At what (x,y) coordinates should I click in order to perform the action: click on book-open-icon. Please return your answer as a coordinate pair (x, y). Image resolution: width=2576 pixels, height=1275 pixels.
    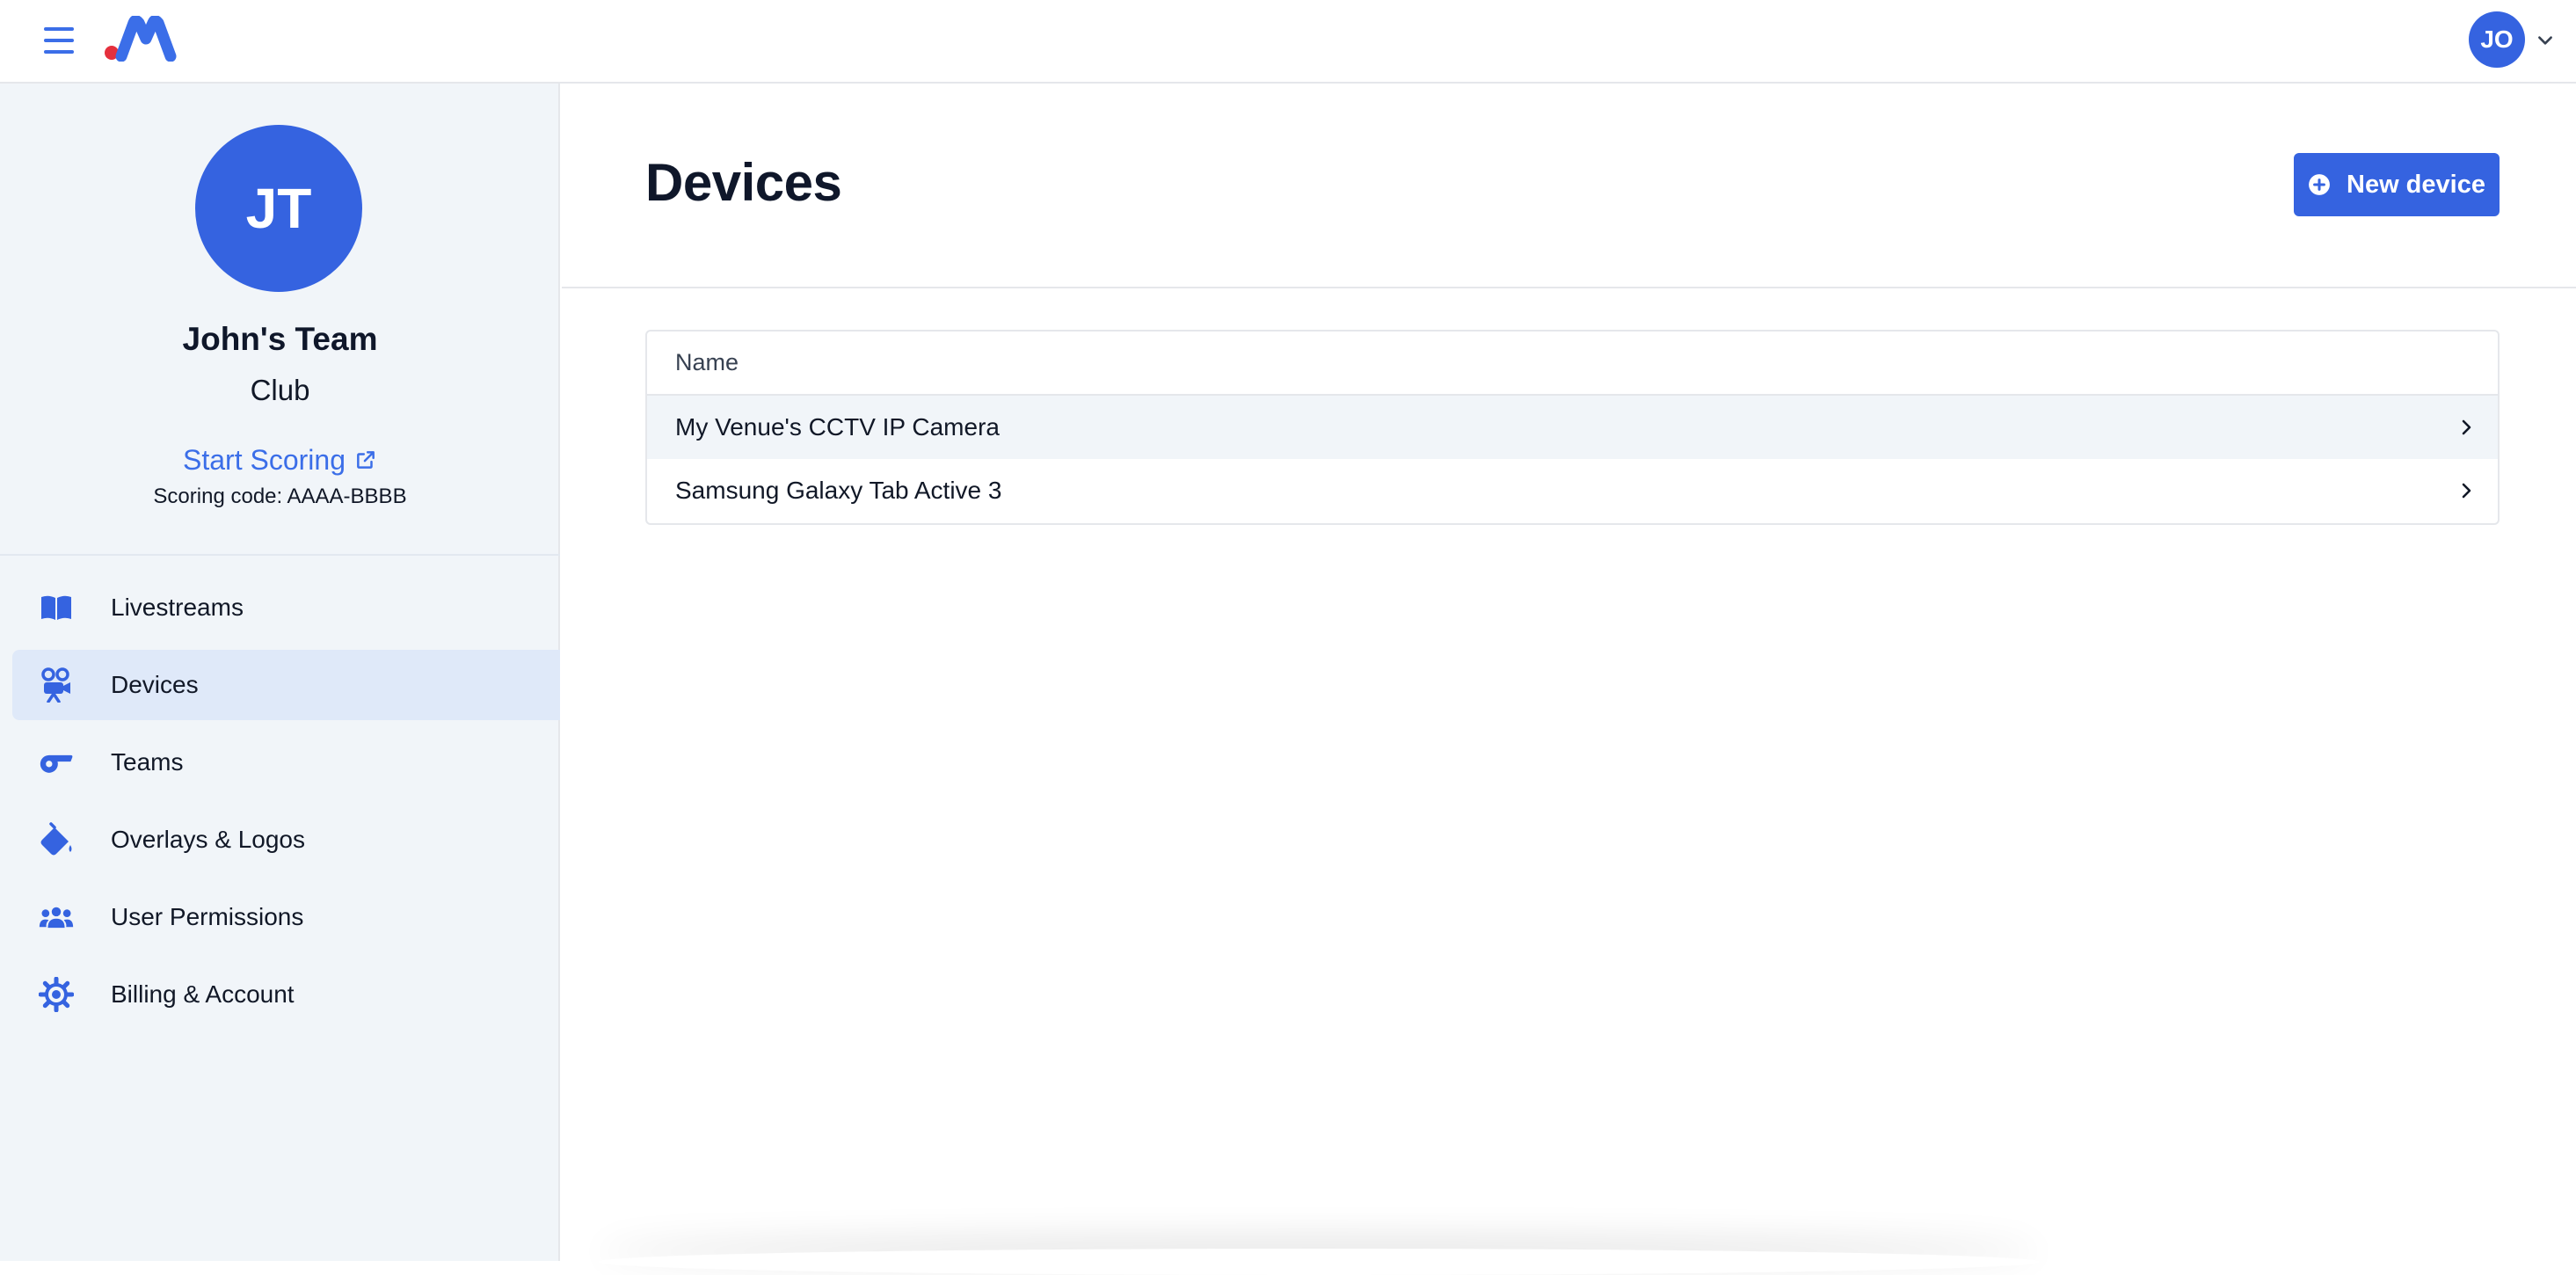
    Looking at the image, I should click on (56, 607).